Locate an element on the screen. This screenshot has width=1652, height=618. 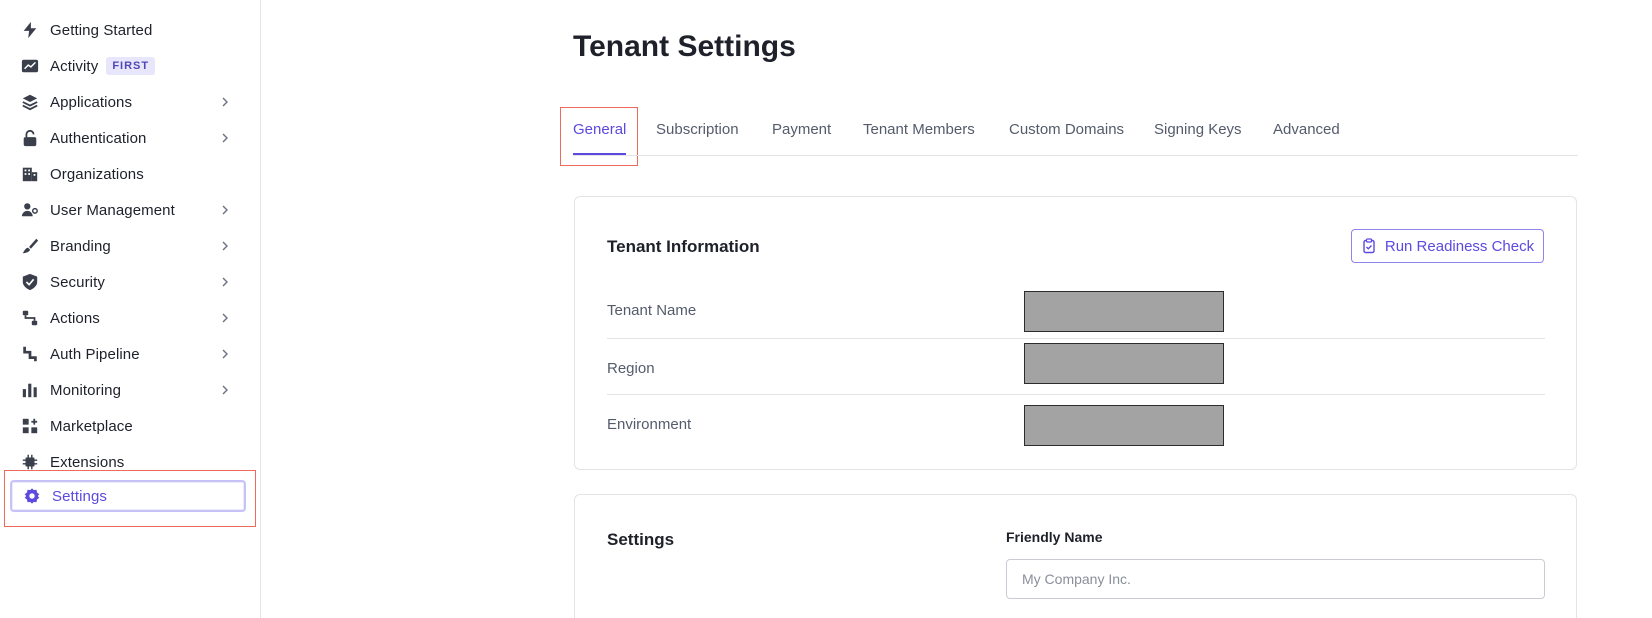
building-icon is located at coordinates (30, 174).